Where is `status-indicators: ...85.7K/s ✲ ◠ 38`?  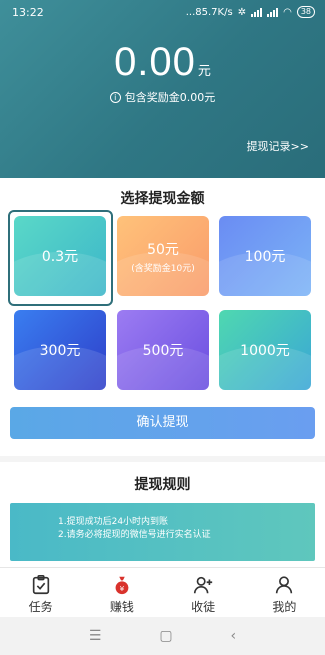
status-indicators: ...85.7K/s ✲ ◠ 38 is located at coordinates (250, 12).